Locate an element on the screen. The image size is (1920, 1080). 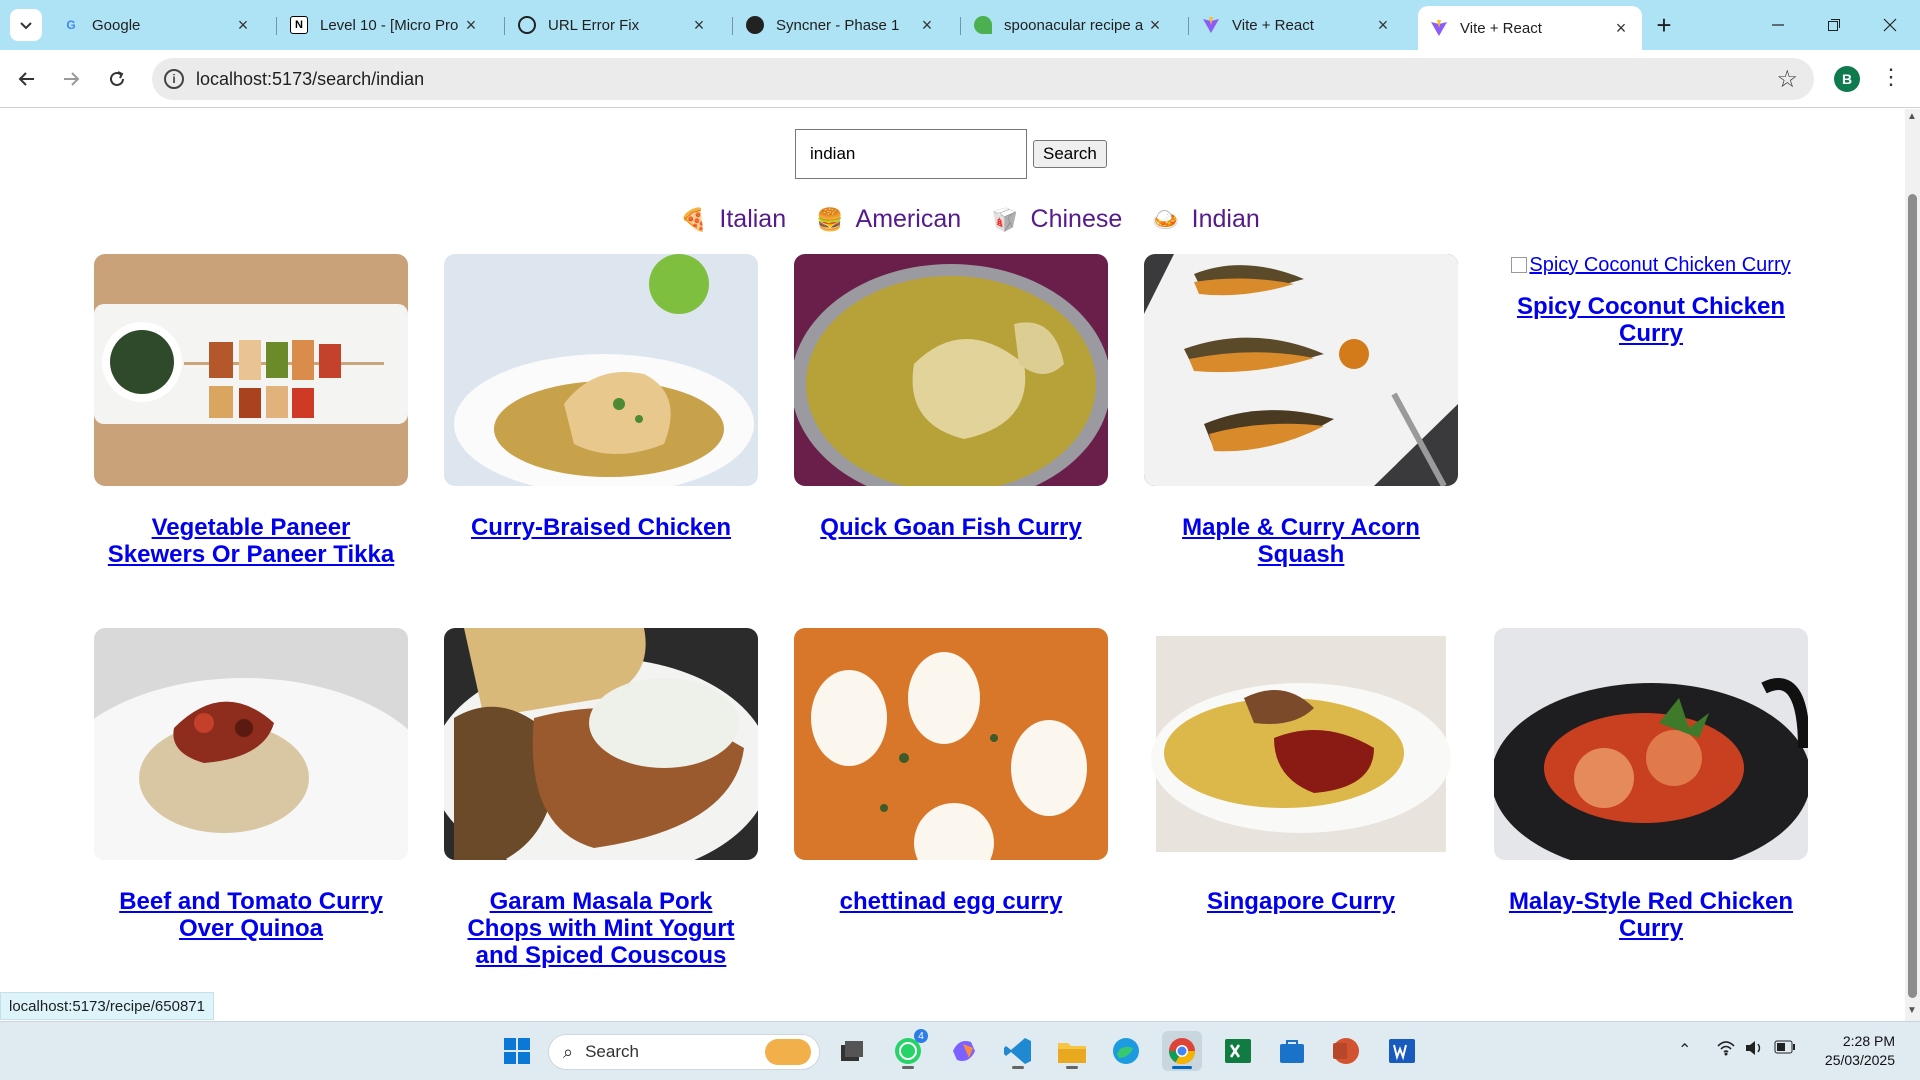
cuisine-label: Chinese is located at coordinates (1076, 219).